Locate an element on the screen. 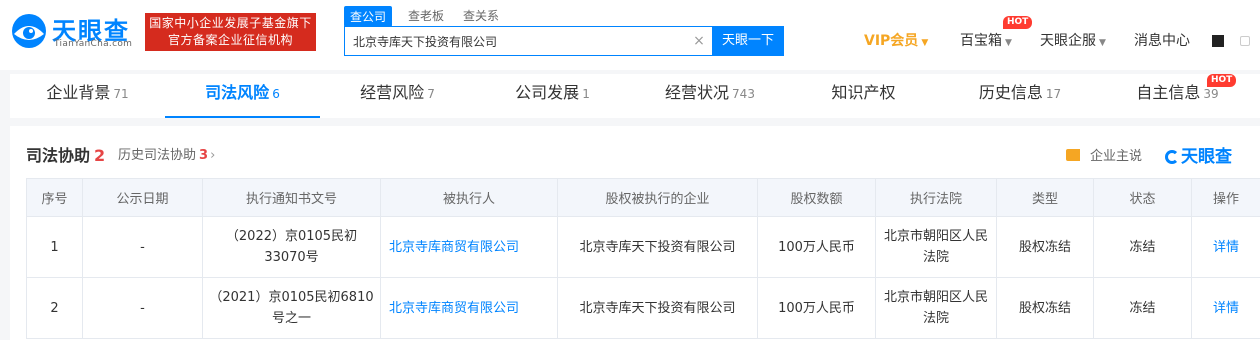 This screenshot has width=1260, height=340. tab-label: 公司发展 is located at coordinates (547, 92).